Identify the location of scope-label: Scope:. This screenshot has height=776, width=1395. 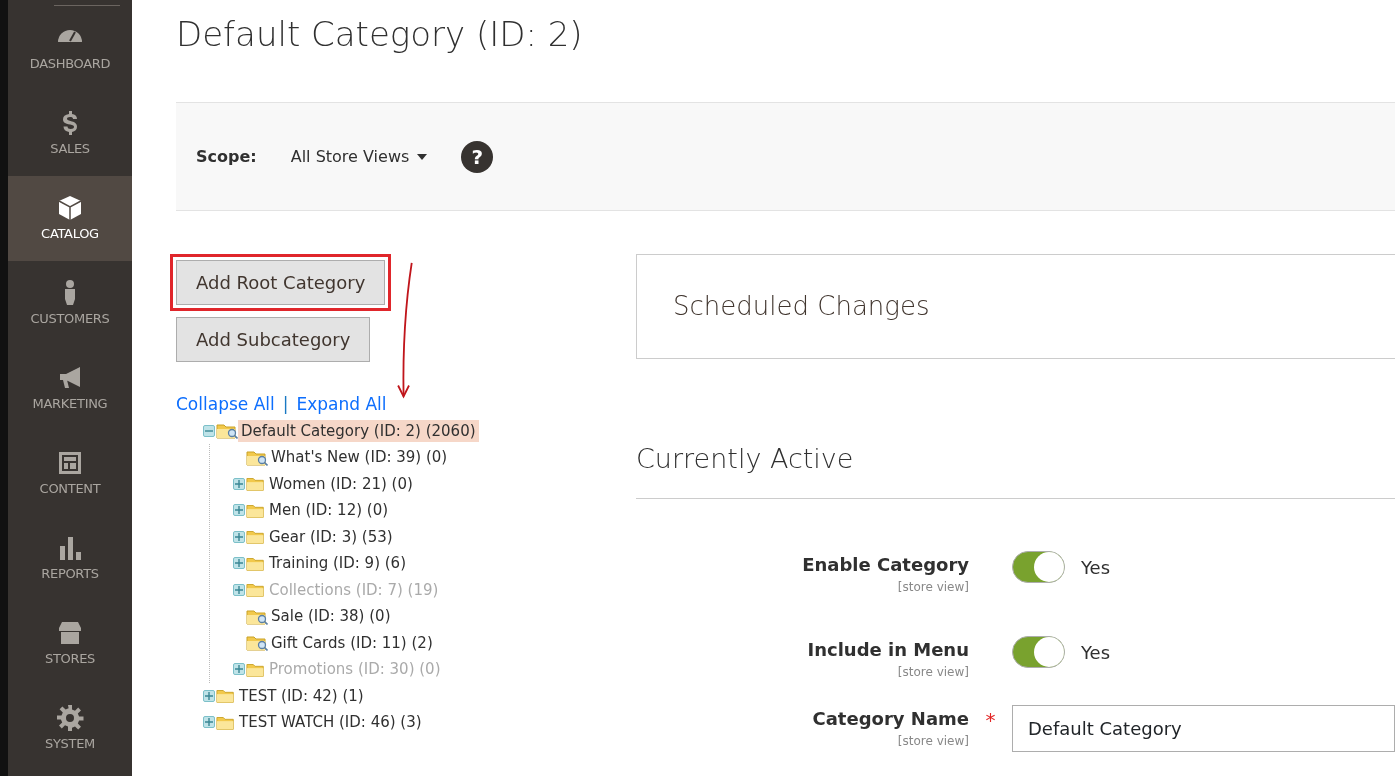
(226, 156).